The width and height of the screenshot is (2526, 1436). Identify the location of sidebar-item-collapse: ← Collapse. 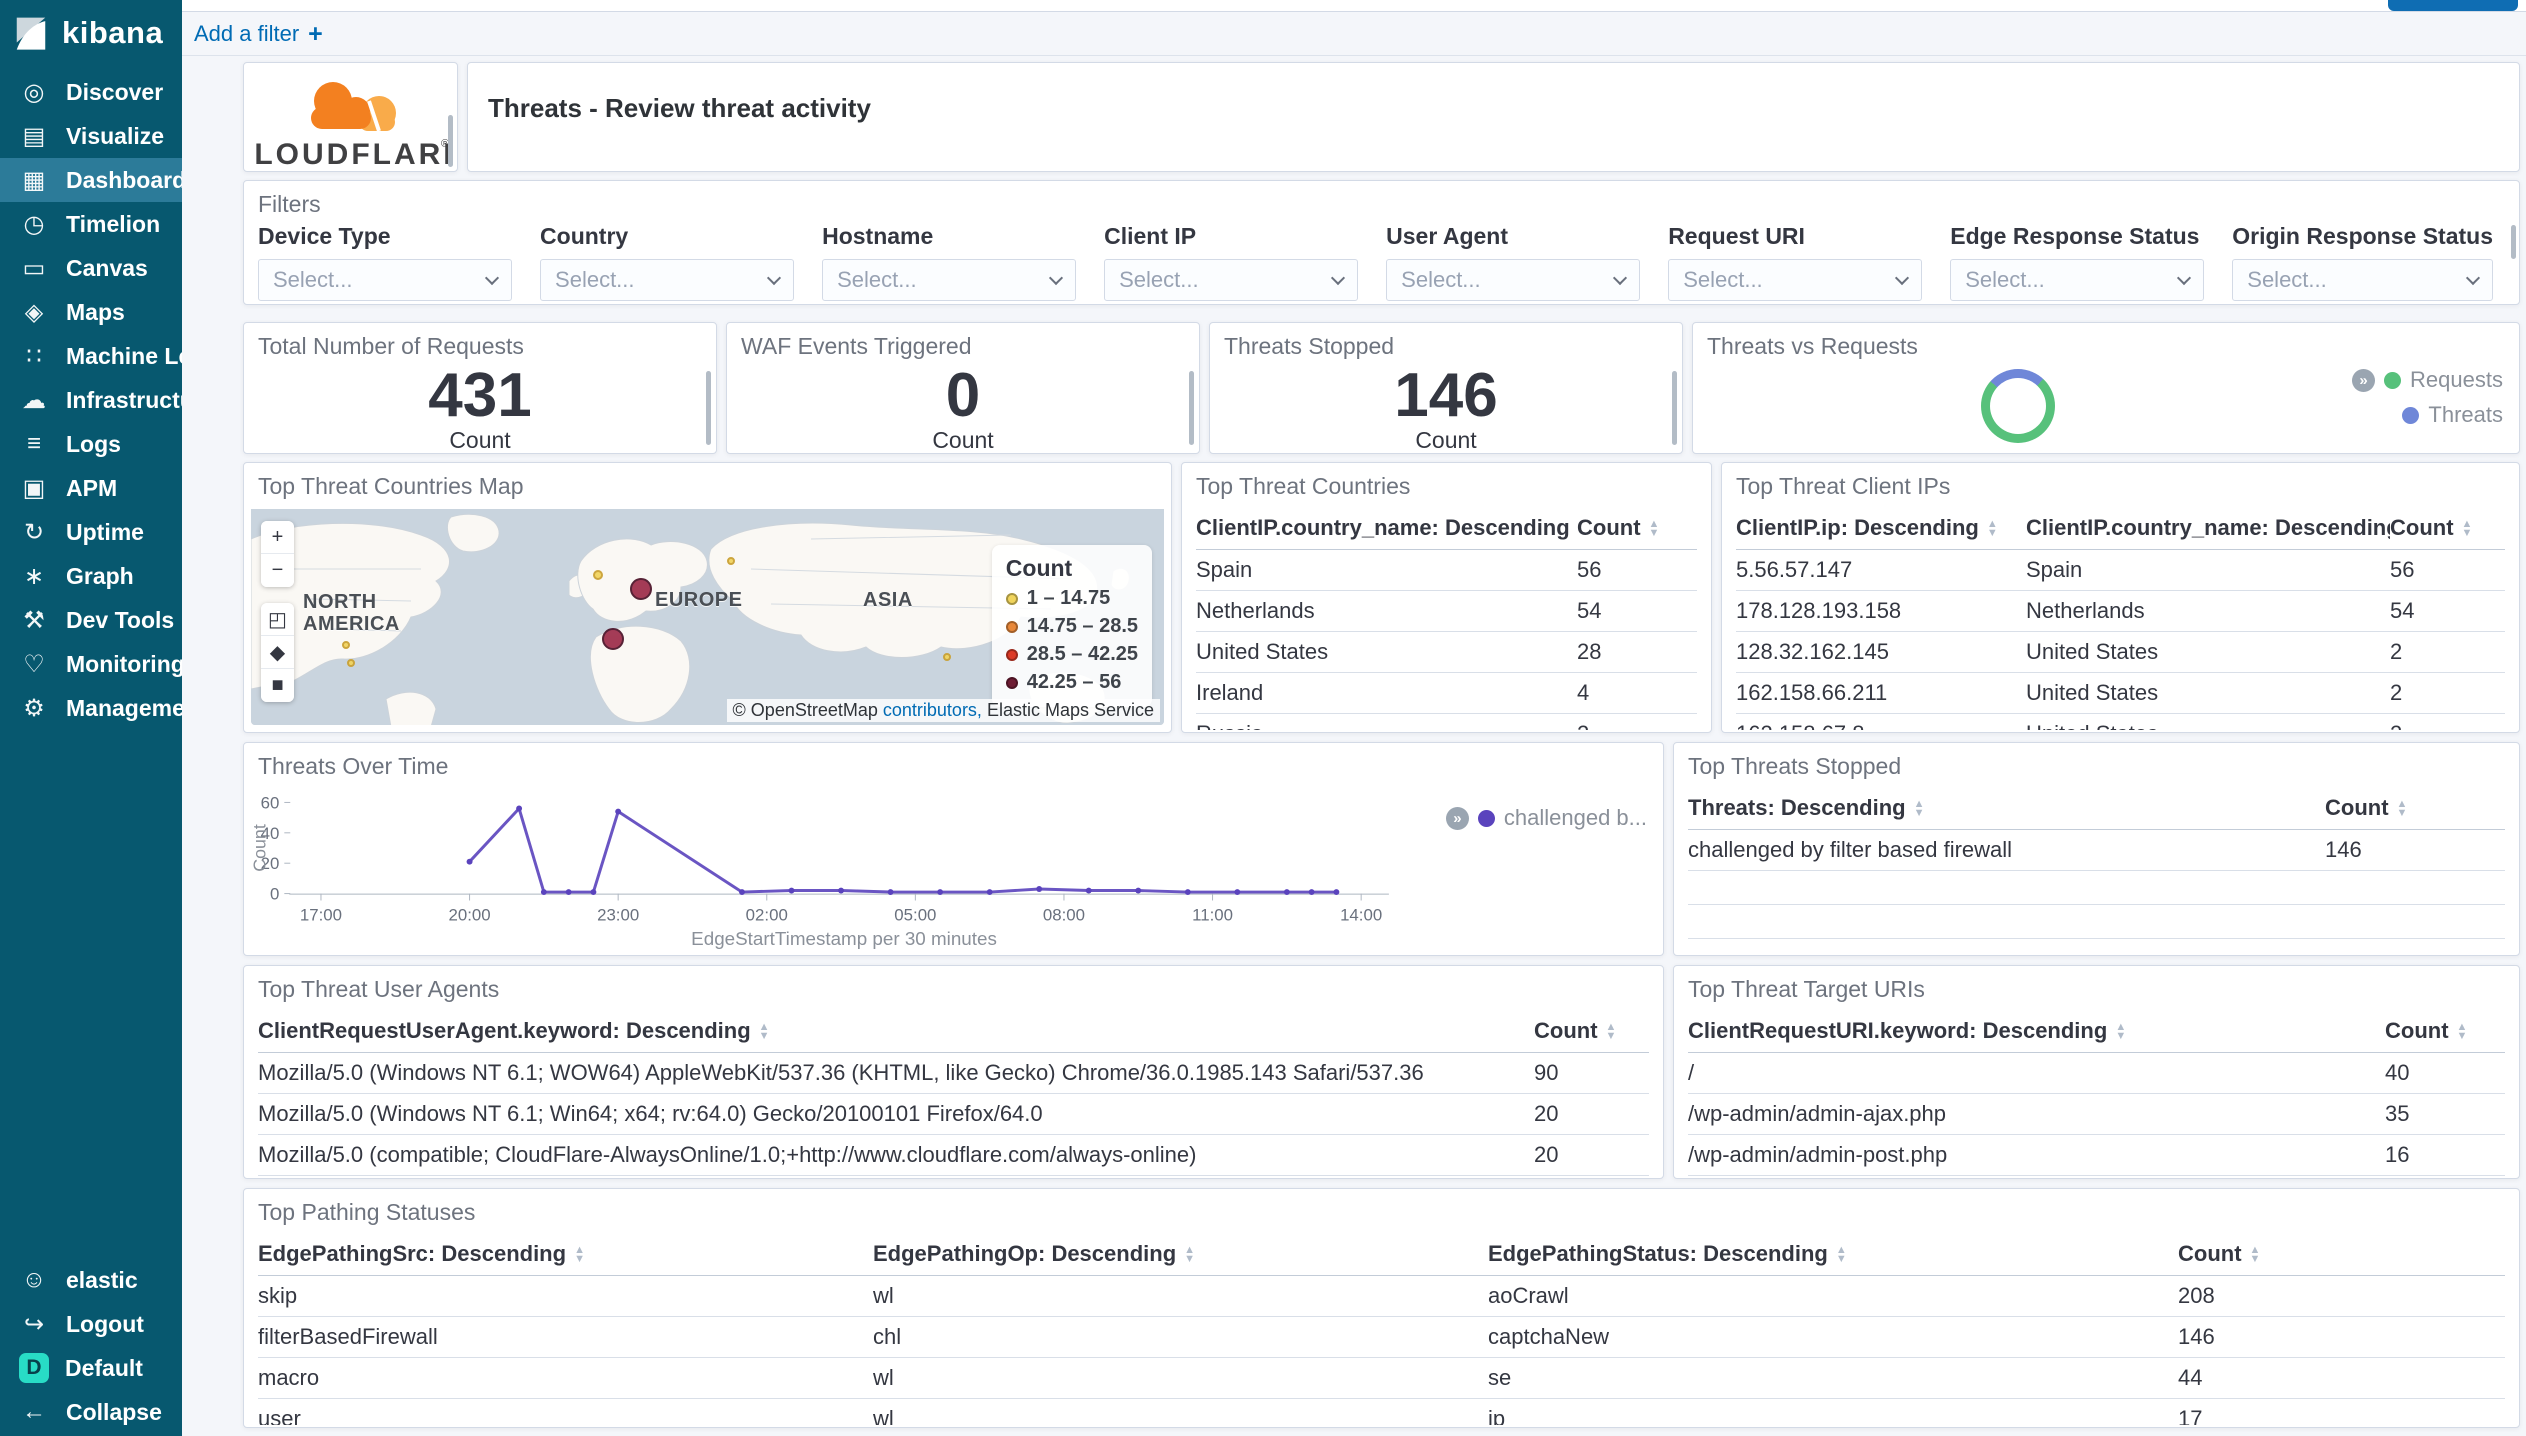
(91, 1412).